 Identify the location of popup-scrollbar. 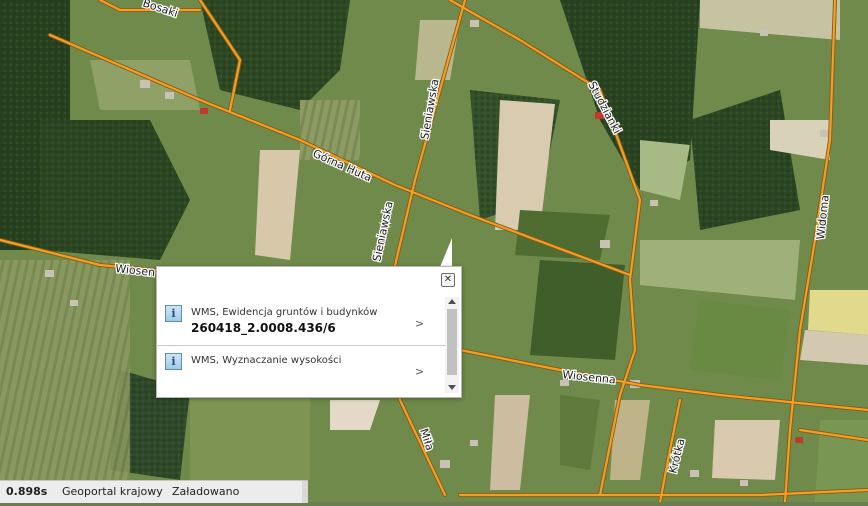
(452, 345).